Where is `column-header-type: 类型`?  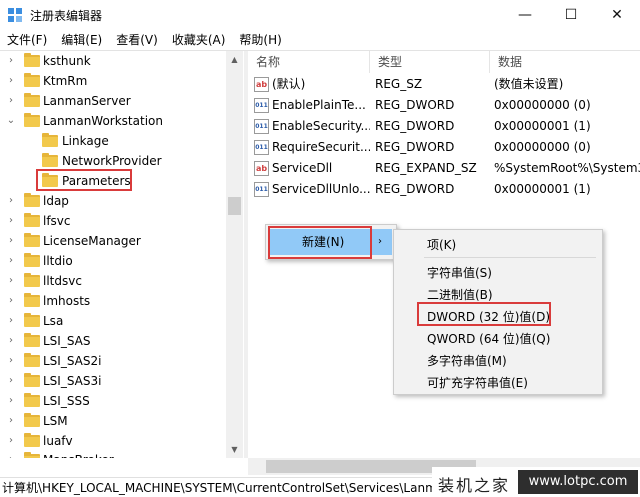
column-header-type: 类型 is located at coordinates (430, 62).